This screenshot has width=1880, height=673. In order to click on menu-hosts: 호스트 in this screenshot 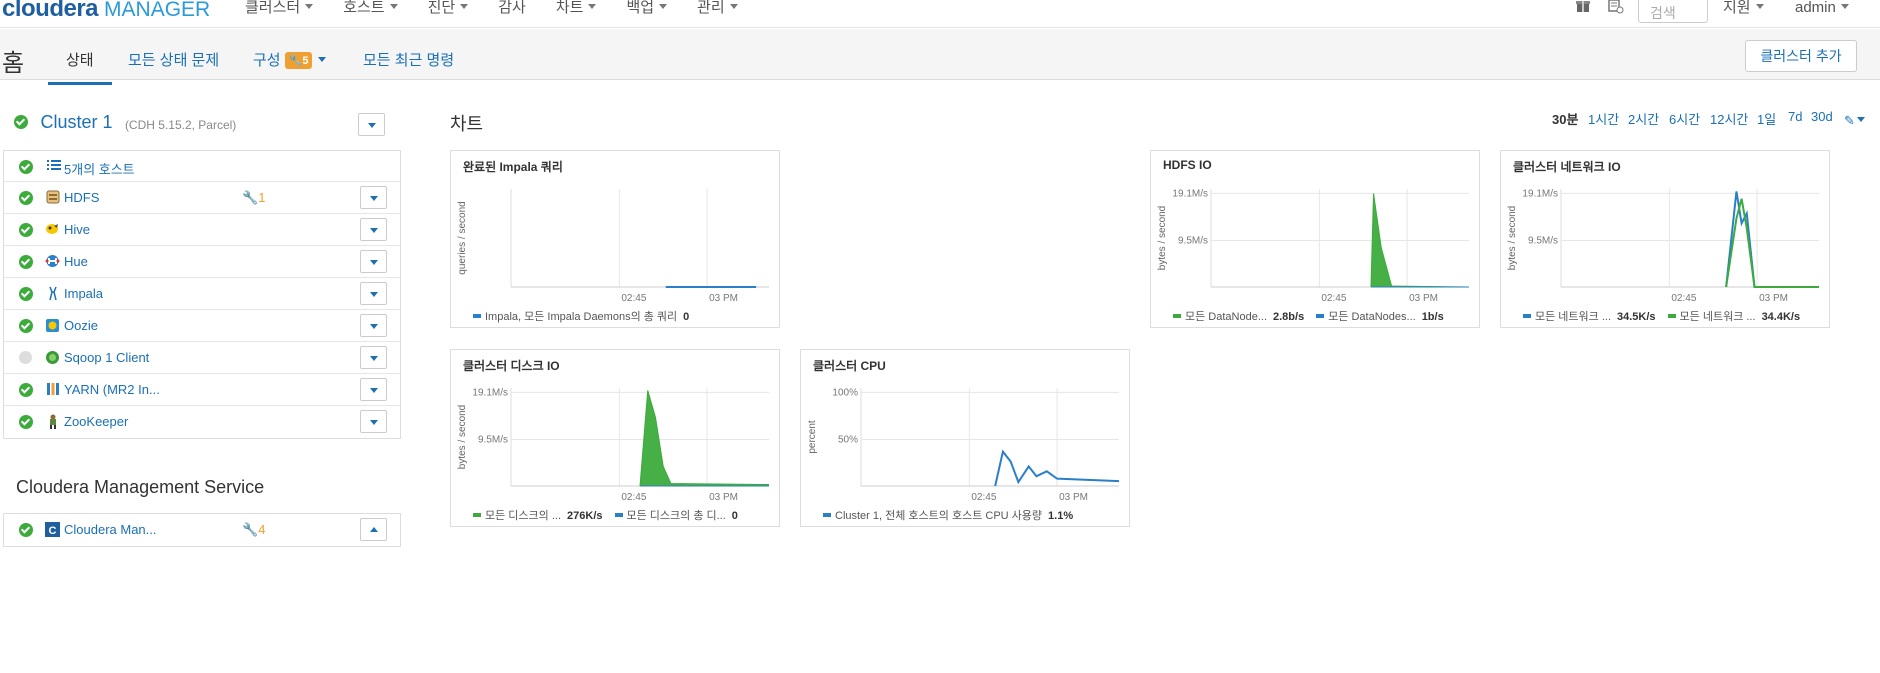, I will do `click(370, 10)`.